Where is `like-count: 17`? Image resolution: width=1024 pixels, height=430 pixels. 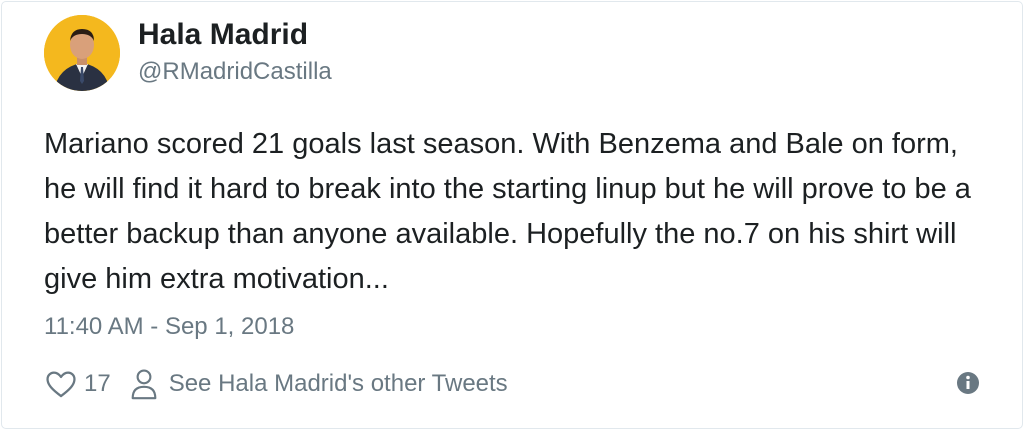
like-count: 17 is located at coordinates (97, 384).